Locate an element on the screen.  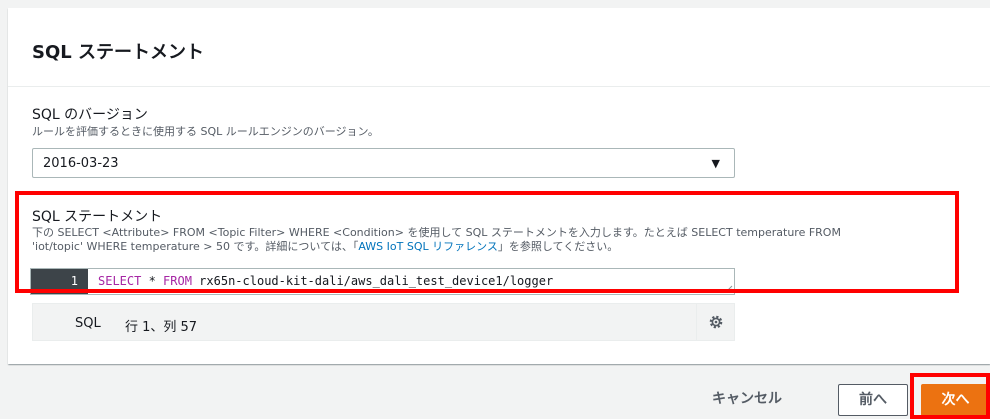
sql-version-label: SQL のバージョン is located at coordinates (90, 115).